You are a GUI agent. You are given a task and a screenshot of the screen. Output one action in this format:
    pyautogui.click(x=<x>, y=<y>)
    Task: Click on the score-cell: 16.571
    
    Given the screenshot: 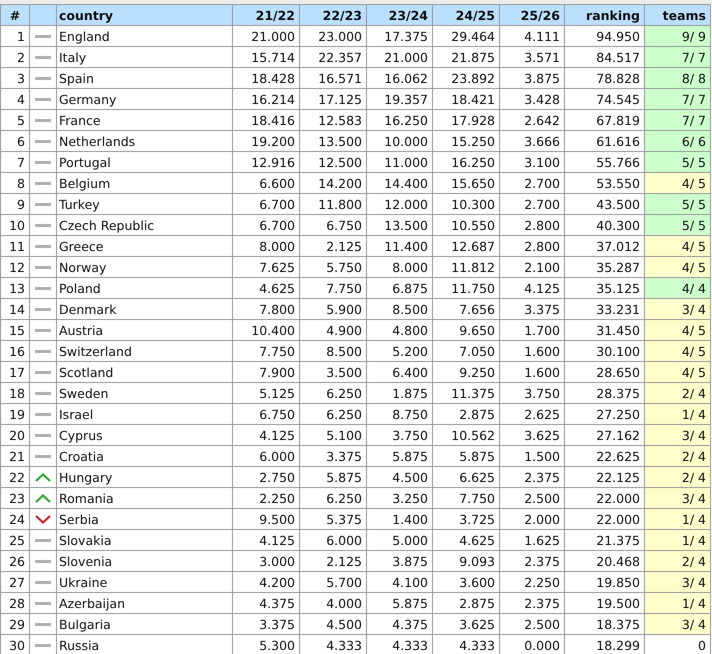 What is the action you would take?
    pyautogui.click(x=333, y=78)
    